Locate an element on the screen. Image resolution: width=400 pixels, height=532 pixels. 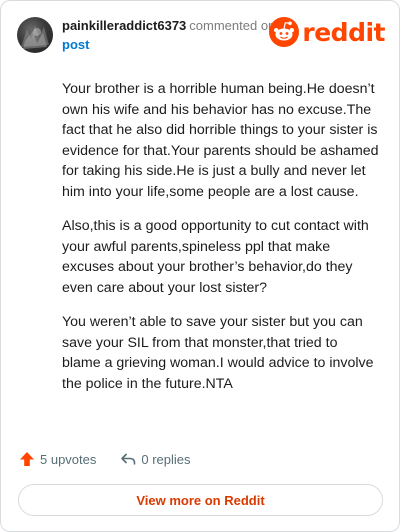
reddit-logo: reddit is located at coordinates (327, 32).